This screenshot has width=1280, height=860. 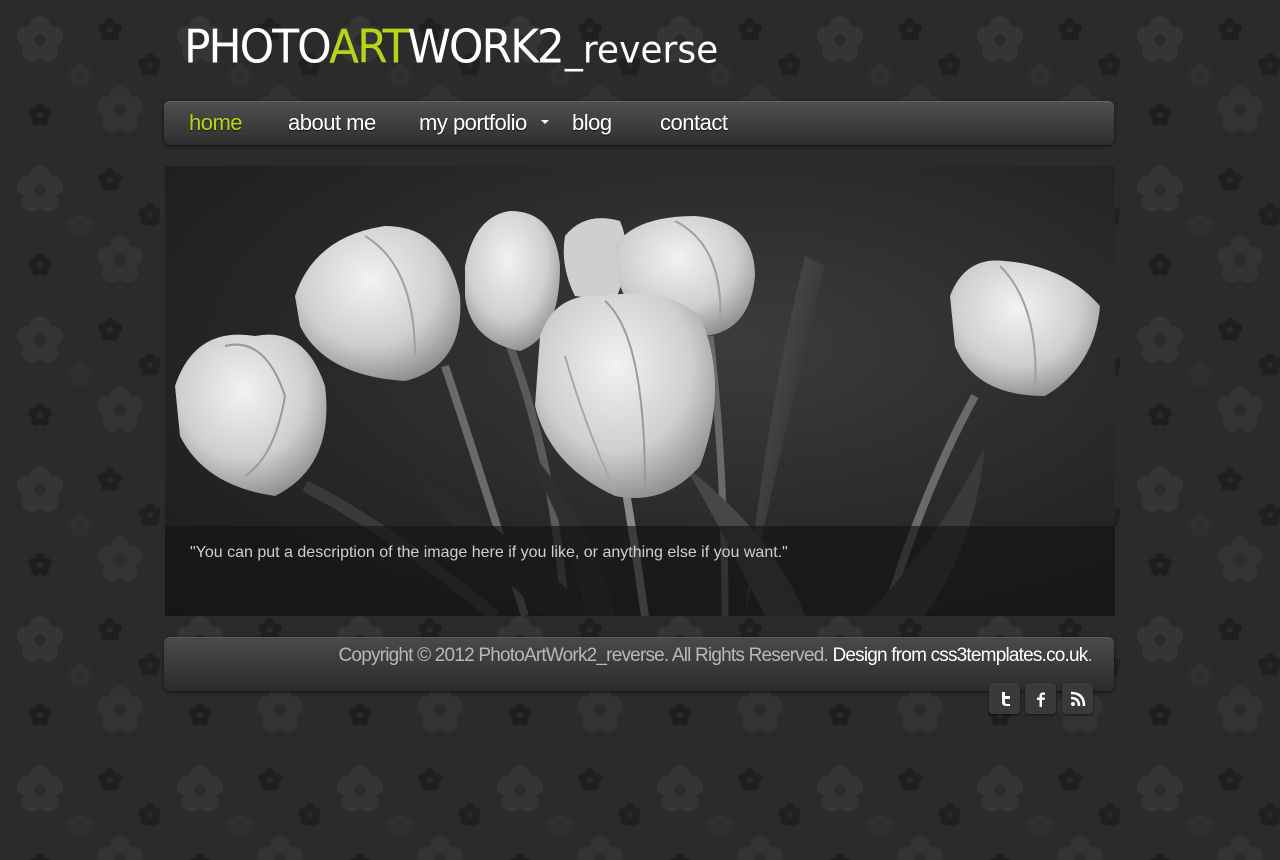 I want to click on nav-item-about-me-label: about me, so click(x=332, y=122).